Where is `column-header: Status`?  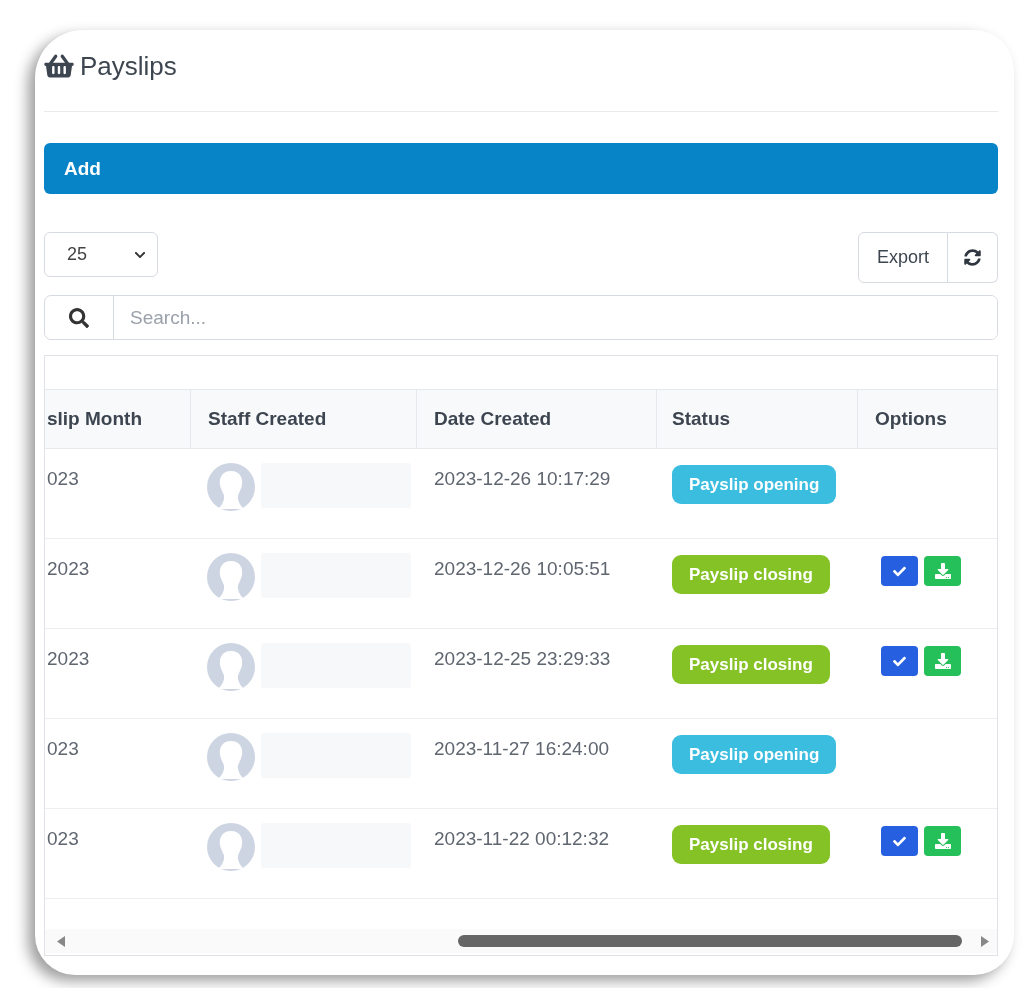
column-header: Status is located at coordinates (757, 419).